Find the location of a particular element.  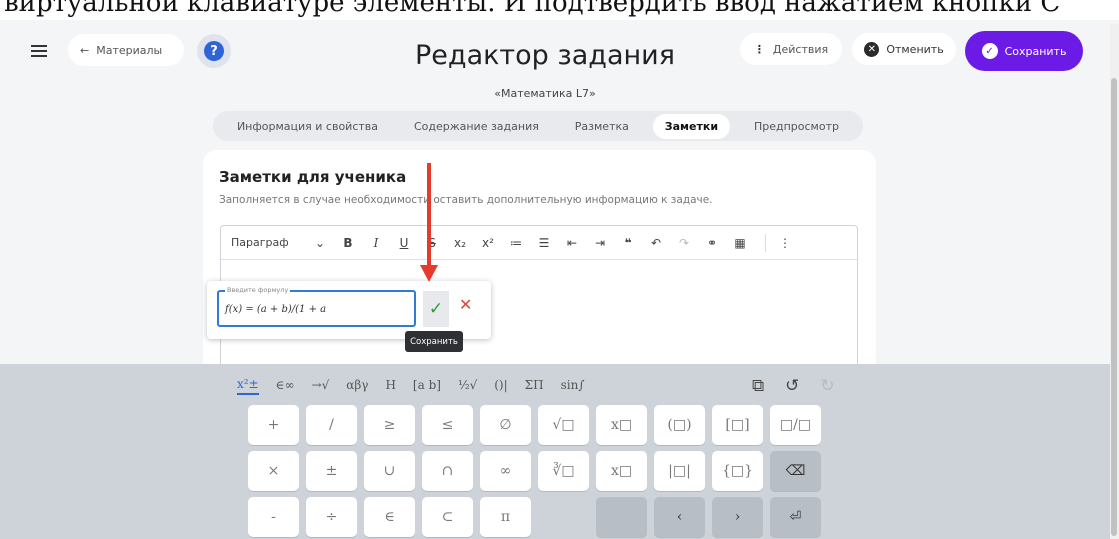

key-times: × is located at coordinates (273, 471).